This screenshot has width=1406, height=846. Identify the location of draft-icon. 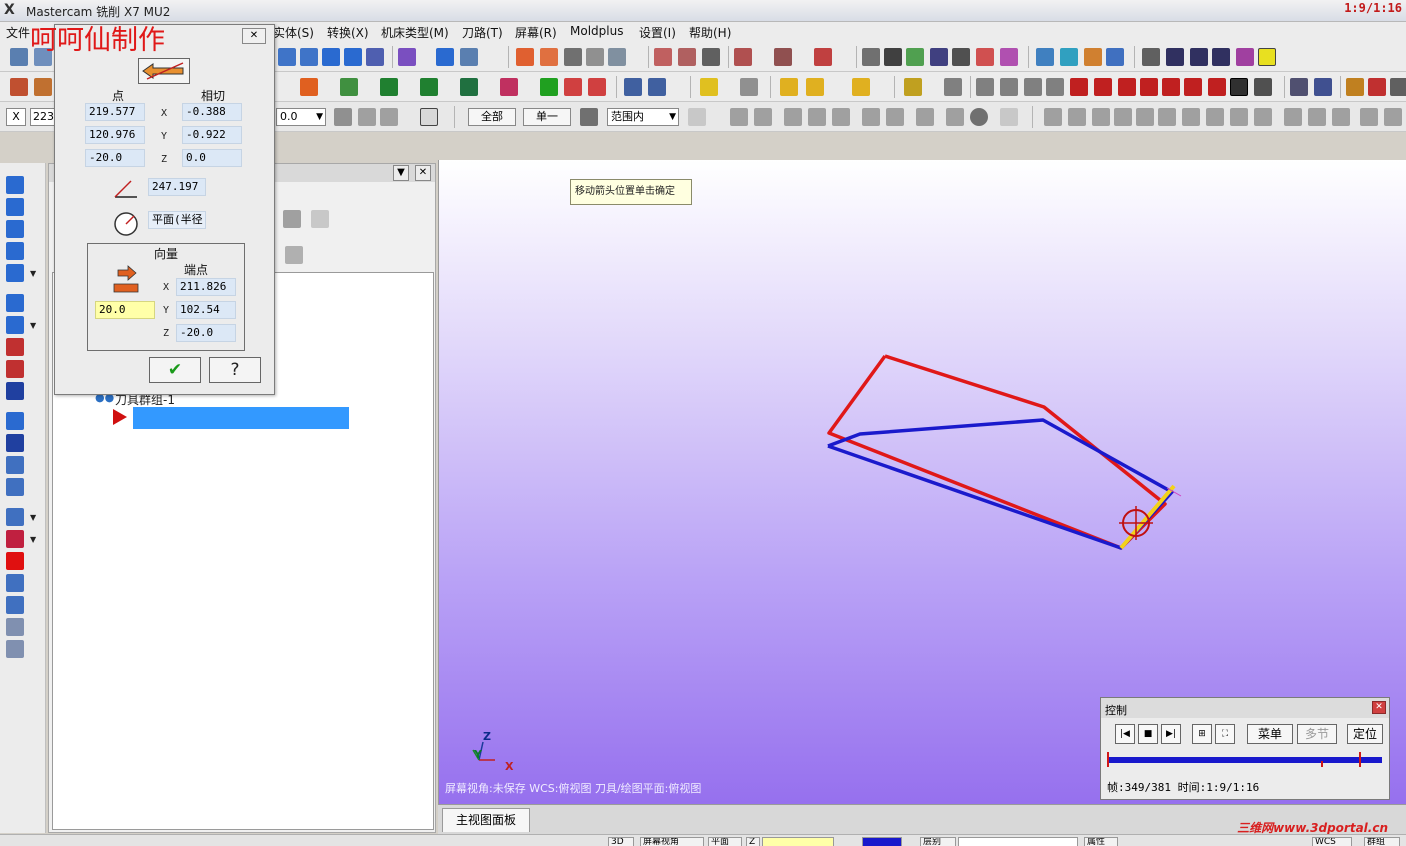
(15, 421).